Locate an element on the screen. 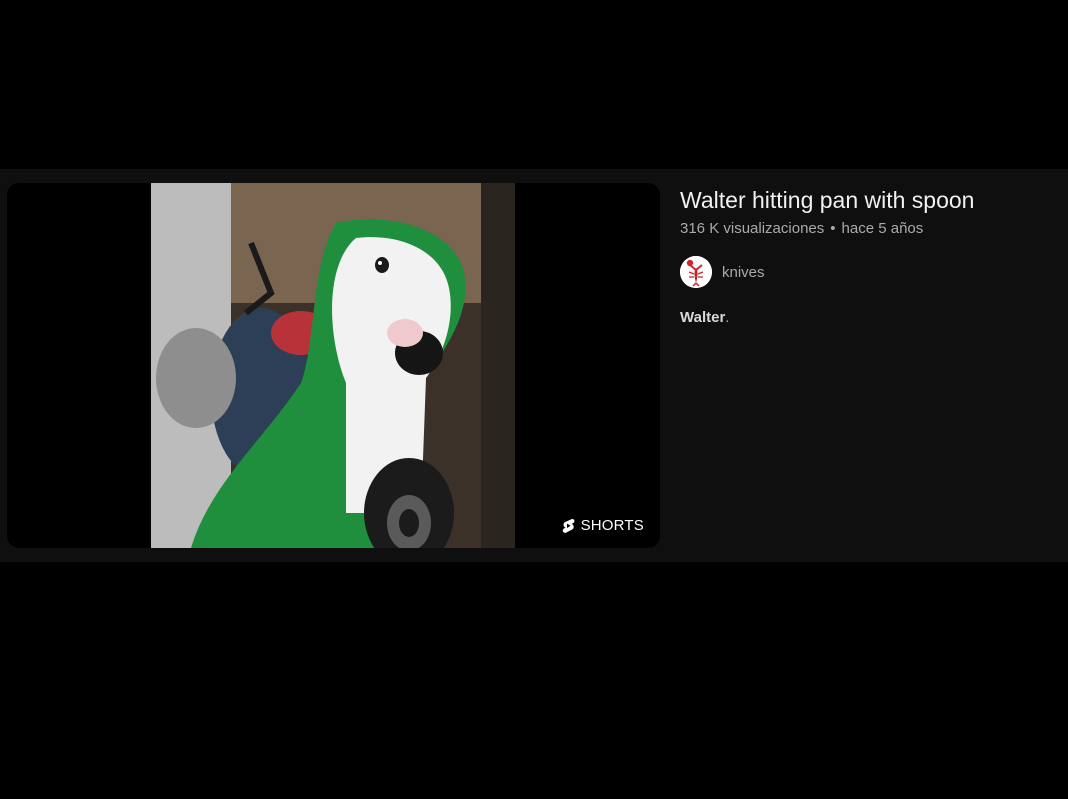  view-count: 316 K visualizaciones is located at coordinates (752, 228).